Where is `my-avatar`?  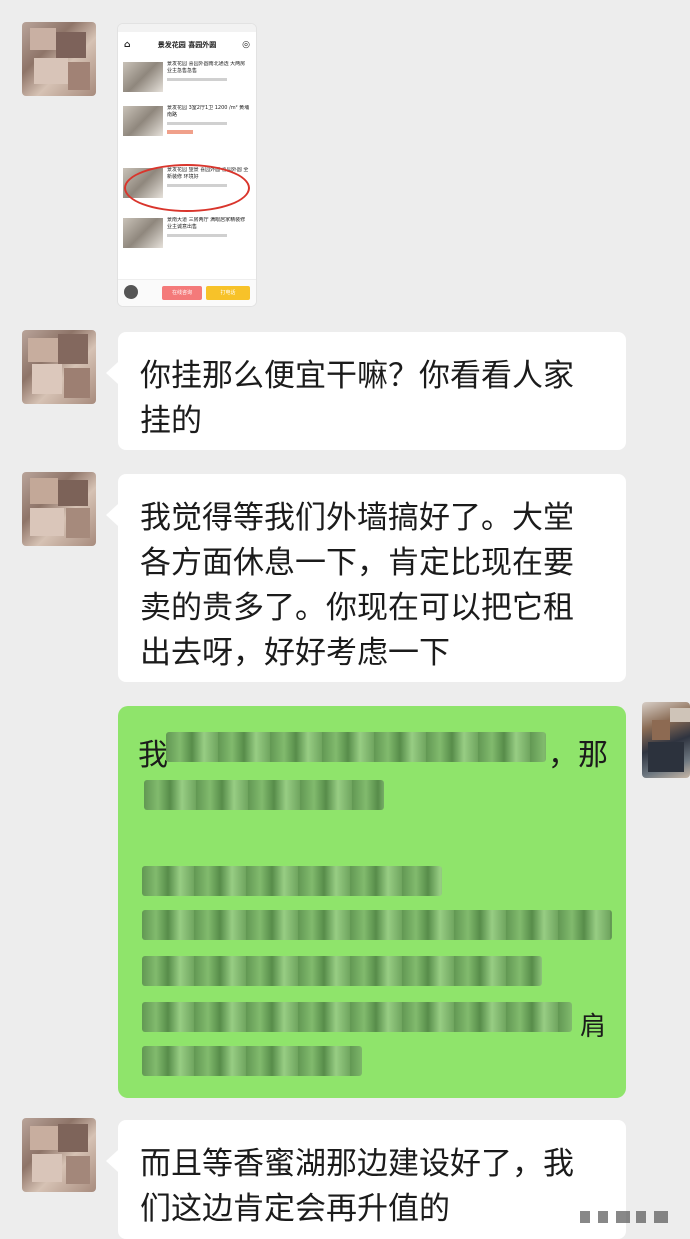
my-avatar is located at coordinates (666, 740).